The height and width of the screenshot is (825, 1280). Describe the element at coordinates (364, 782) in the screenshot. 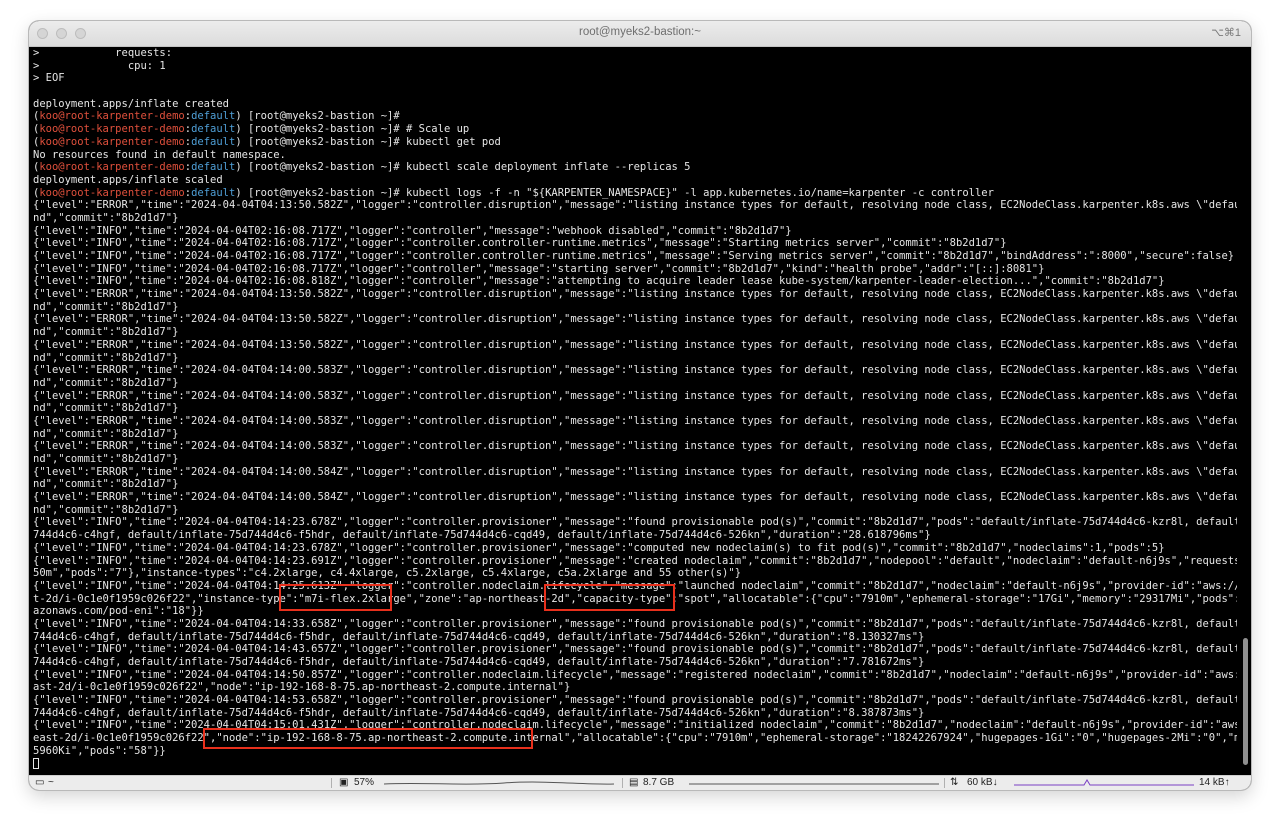

I see `cpu-usage: 57%` at that location.